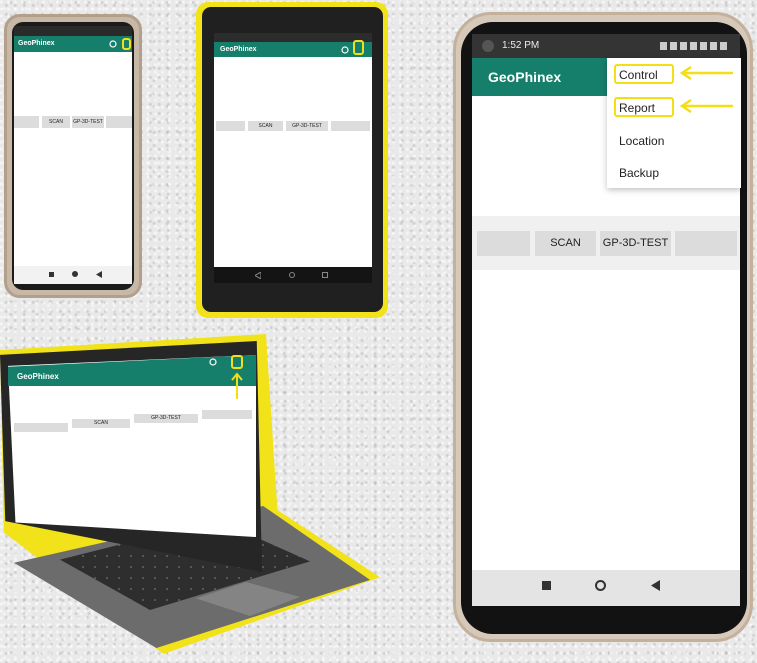 The image size is (757, 663). I want to click on tablet-content, so click(293, 162).